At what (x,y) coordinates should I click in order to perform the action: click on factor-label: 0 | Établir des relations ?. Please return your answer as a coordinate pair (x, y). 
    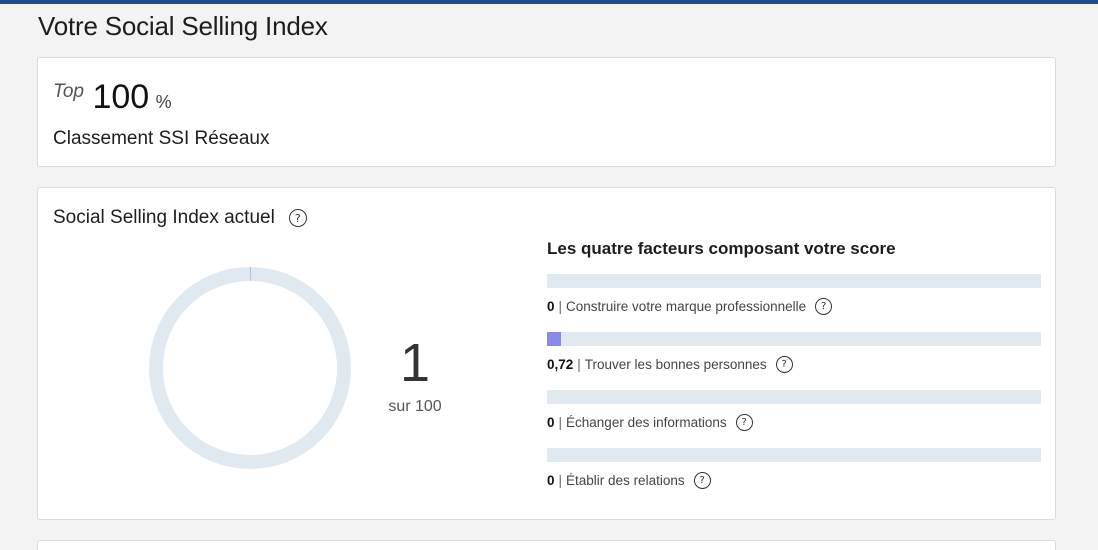
    Looking at the image, I should click on (794, 480).